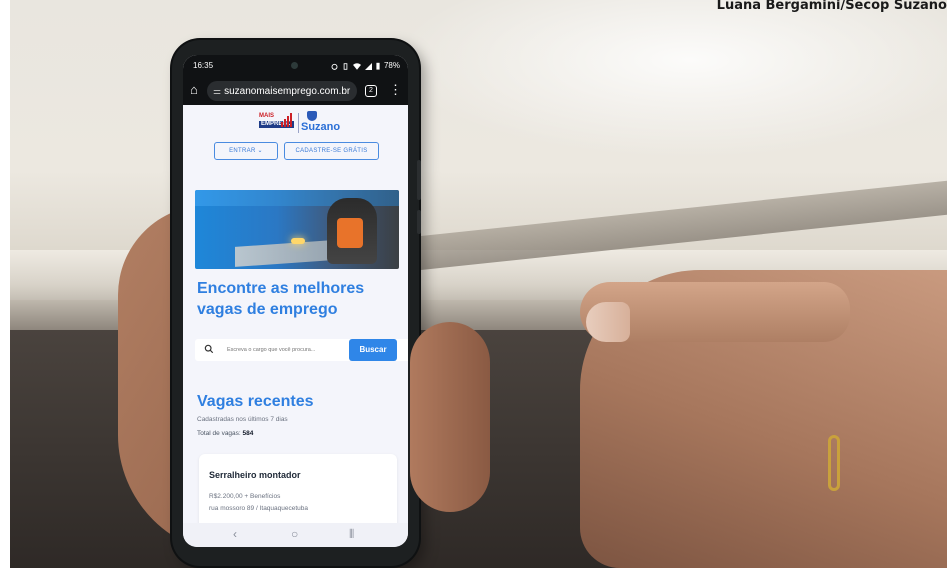 The height and width of the screenshot is (568, 947). What do you see at coordinates (715, 312) in the screenshot?
I see `pointing-finger` at bounding box center [715, 312].